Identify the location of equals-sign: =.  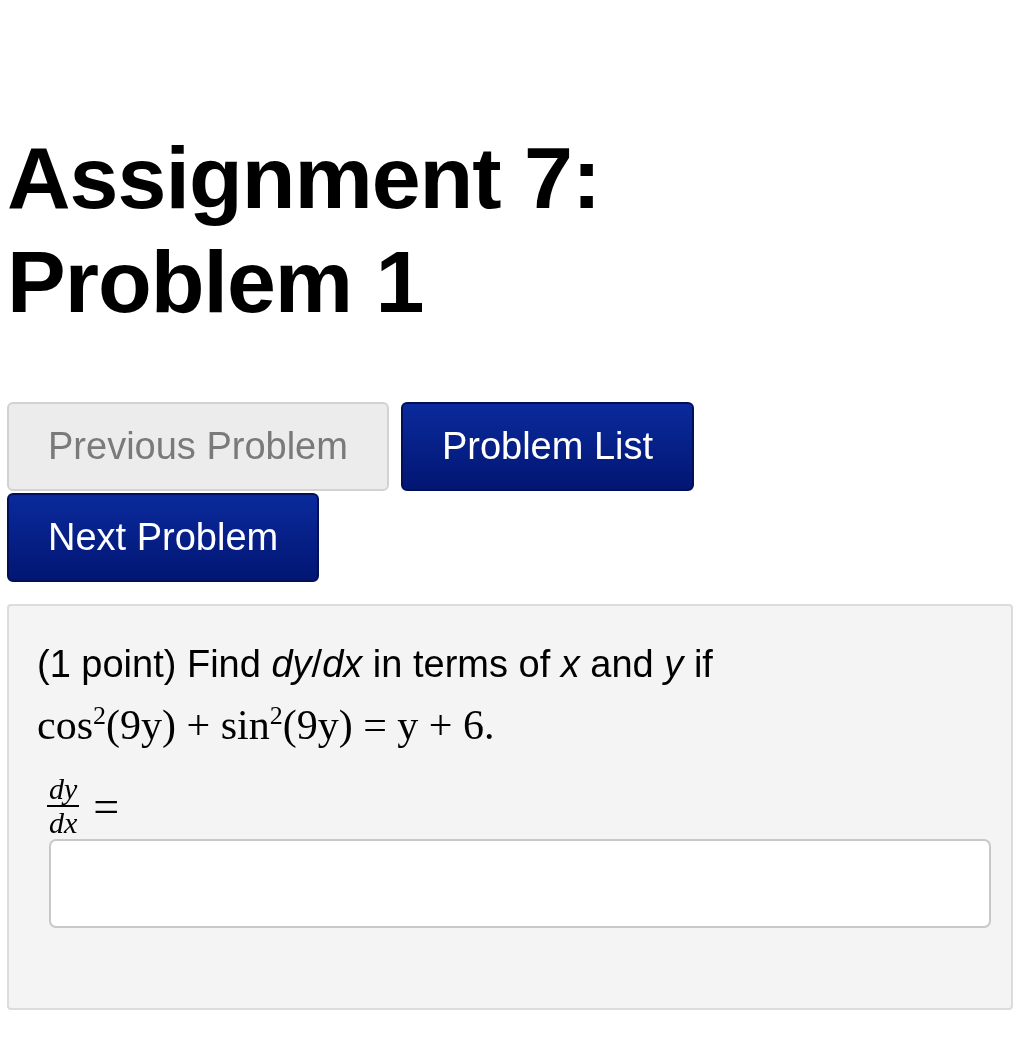
(106, 806).